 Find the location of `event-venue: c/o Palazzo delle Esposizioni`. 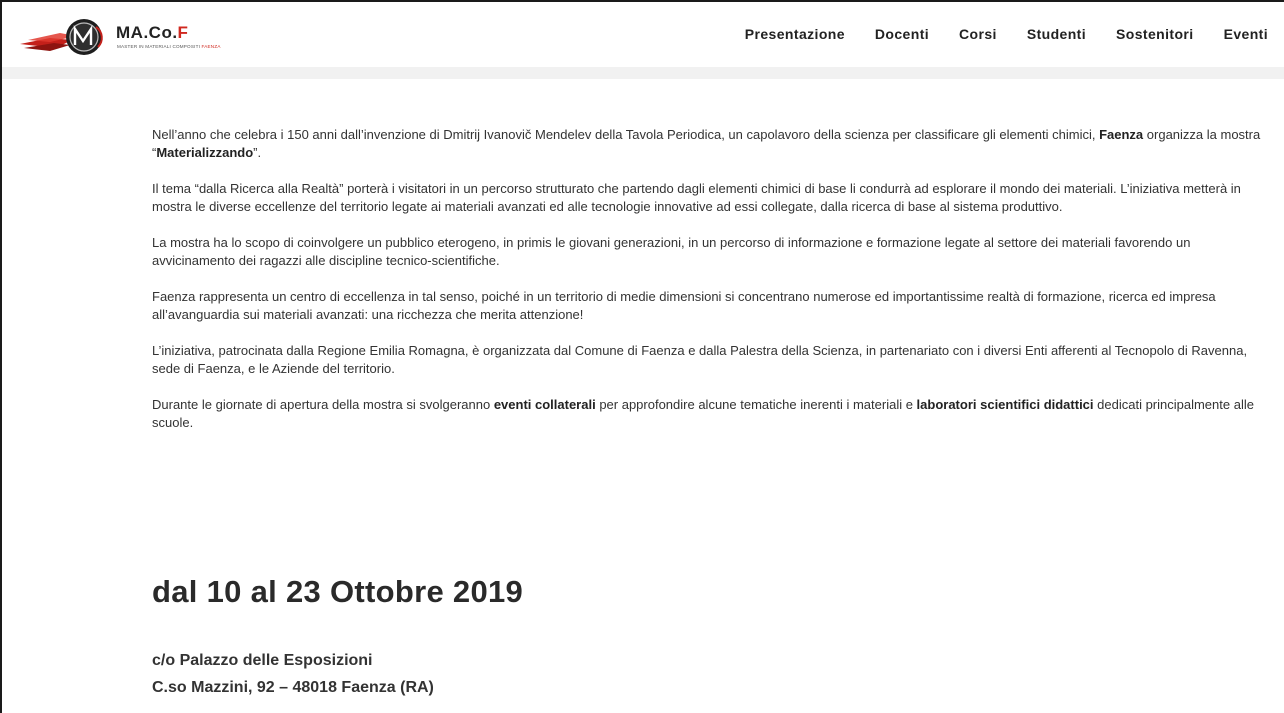

event-venue: c/o Palazzo delle Esposizioni is located at coordinates (262, 660).